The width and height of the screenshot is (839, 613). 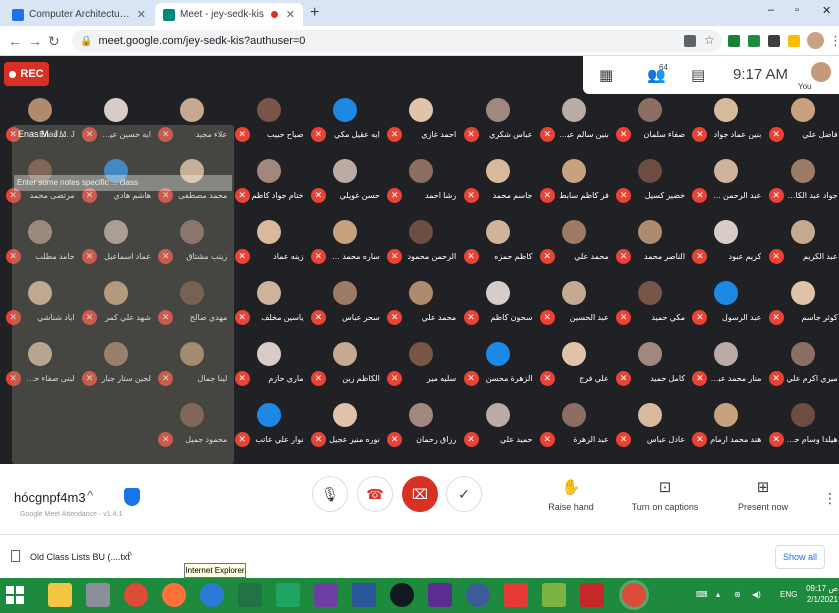 What do you see at coordinates (648, 120) in the screenshot?
I see `participant-tile: ✕ صفاء سلمان` at bounding box center [648, 120].